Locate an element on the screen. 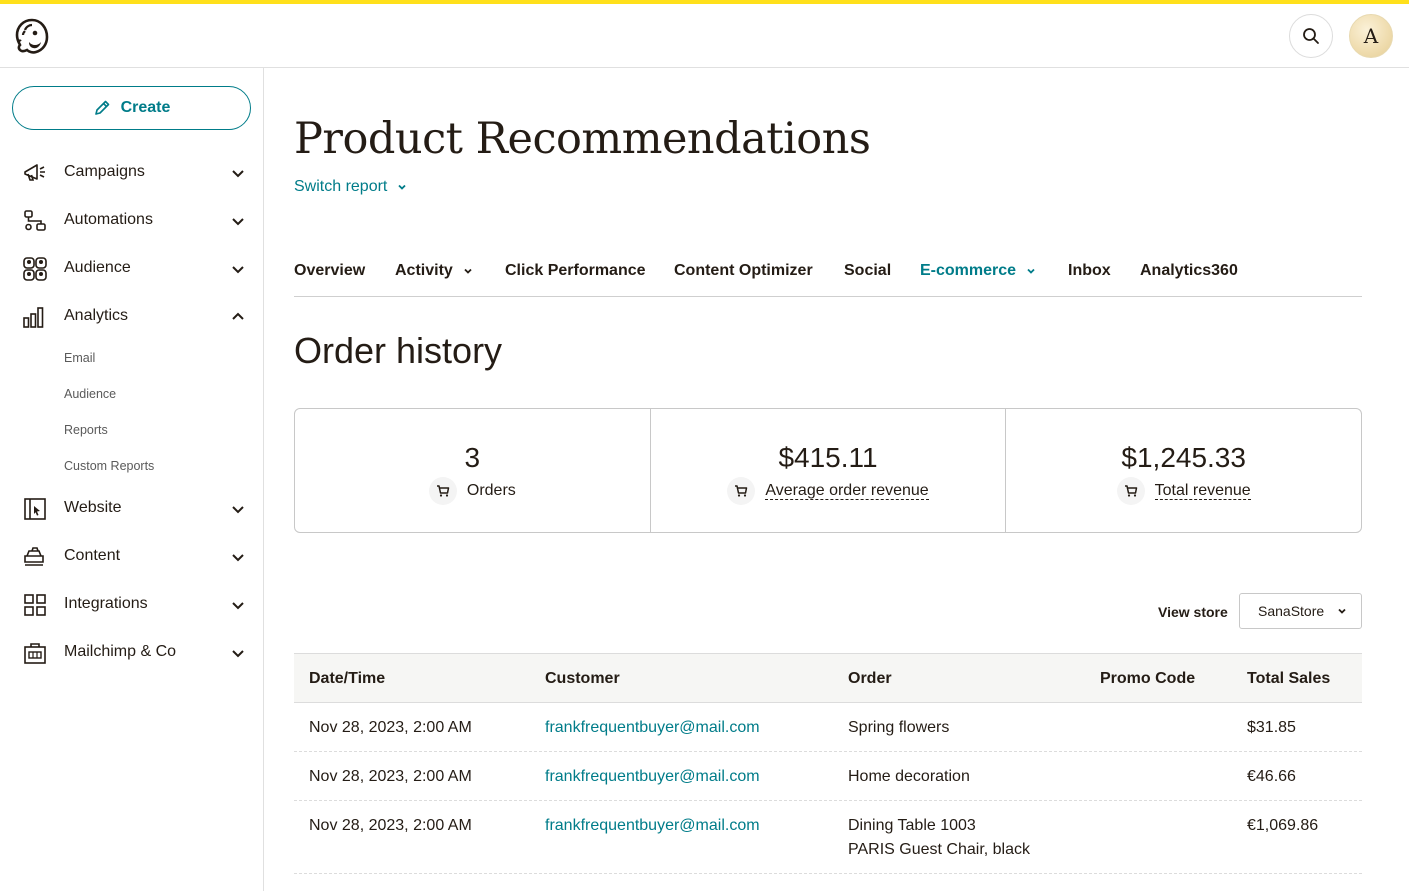 This screenshot has height=891, width=1409. stat-average-order-revenue: $415.11 Average order revenue is located at coordinates (829, 470).